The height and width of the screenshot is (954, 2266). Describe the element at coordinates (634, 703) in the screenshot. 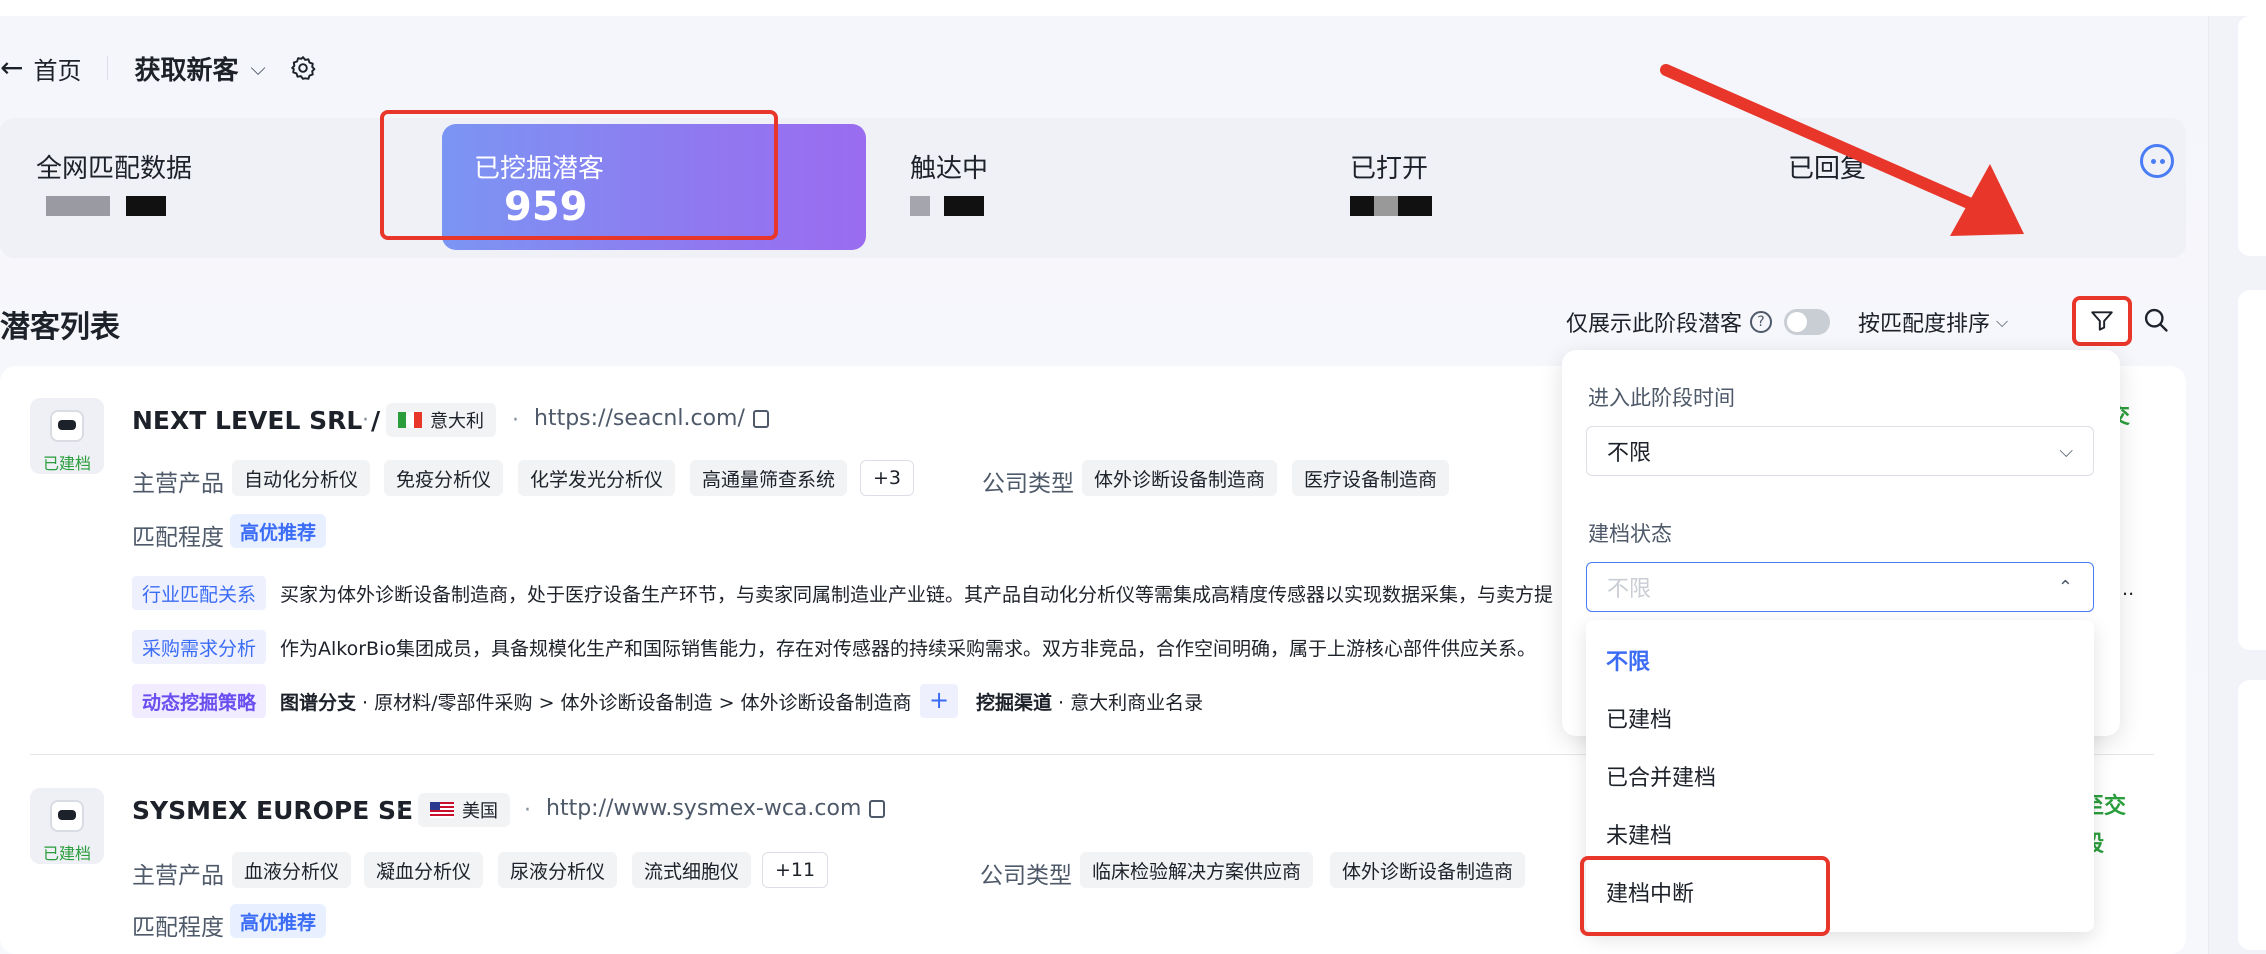

I see `graph-branch-text: · 原材料/零部件采购 > 体外诊断设备制造 > 体外诊断设备制造商` at that location.